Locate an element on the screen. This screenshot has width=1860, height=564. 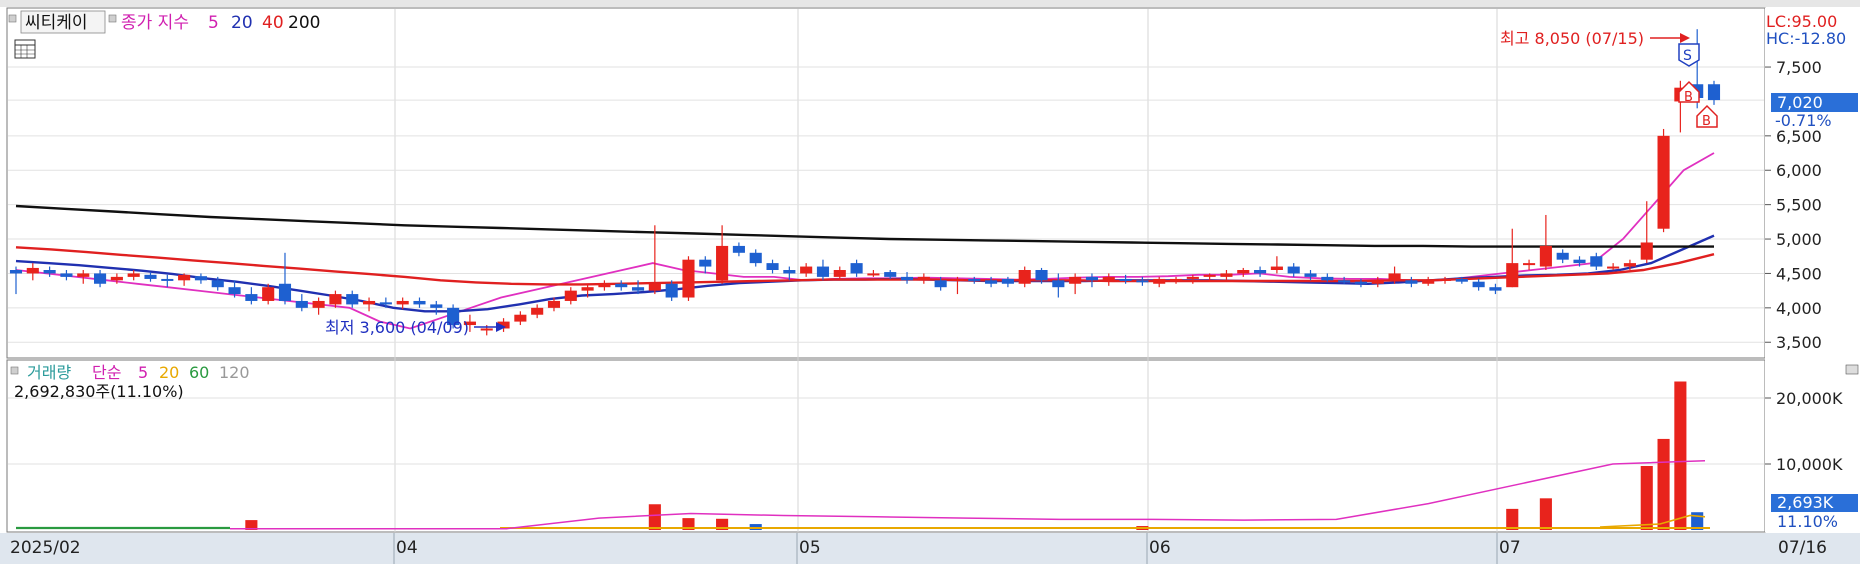
price-tick-label: 5,500 is located at coordinates (1799, 205).